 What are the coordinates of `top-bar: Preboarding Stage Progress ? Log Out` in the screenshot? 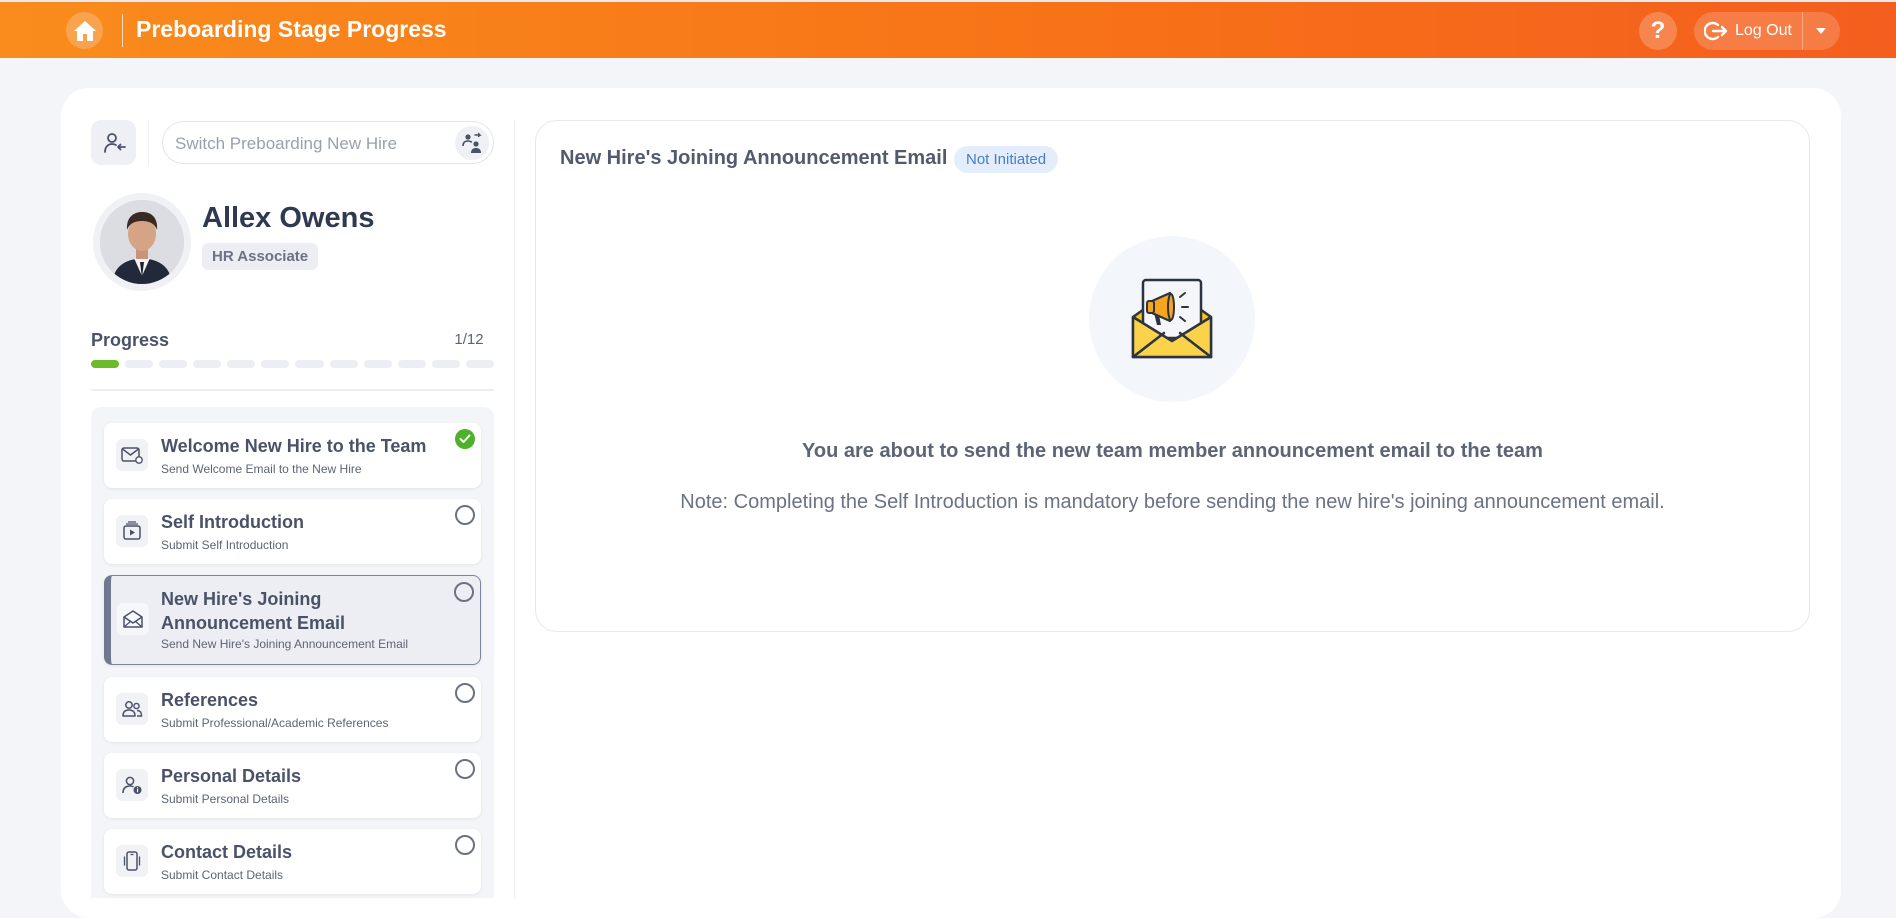 It's located at (948, 29).